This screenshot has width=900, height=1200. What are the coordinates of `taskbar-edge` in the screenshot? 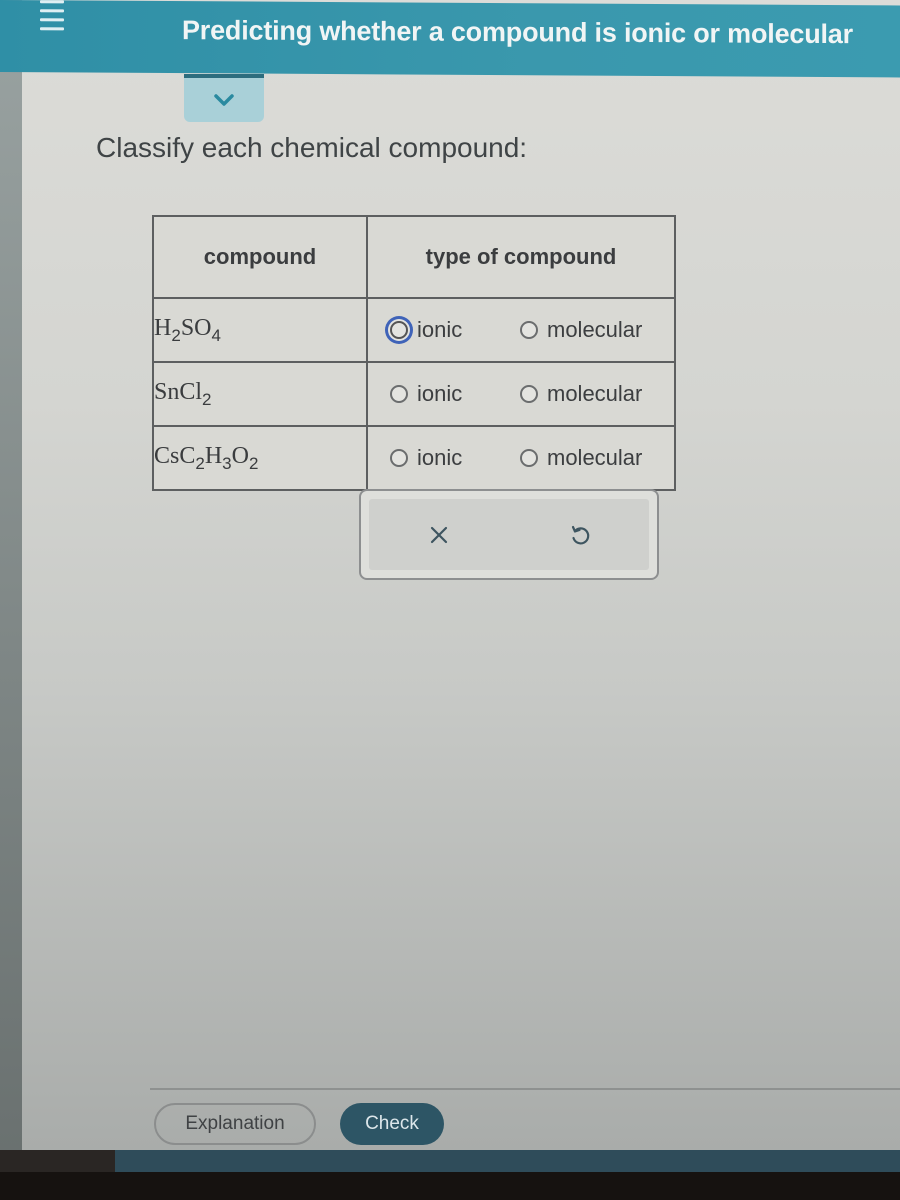 It's located at (507, 1161).